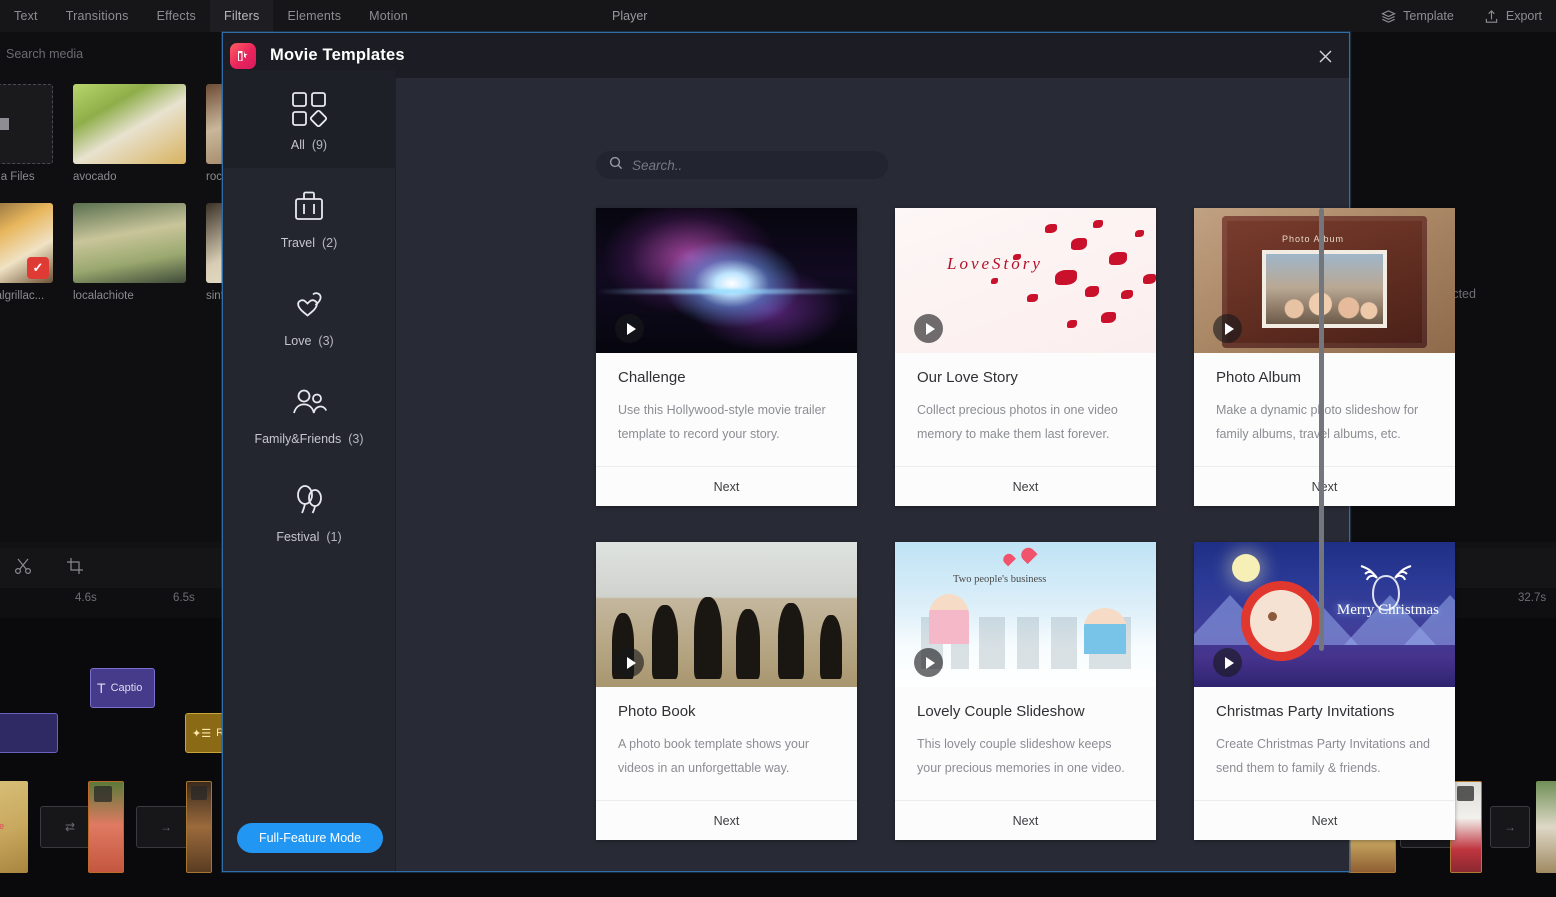  What do you see at coordinates (309, 501) in the screenshot?
I see `balloons-icon` at bounding box center [309, 501].